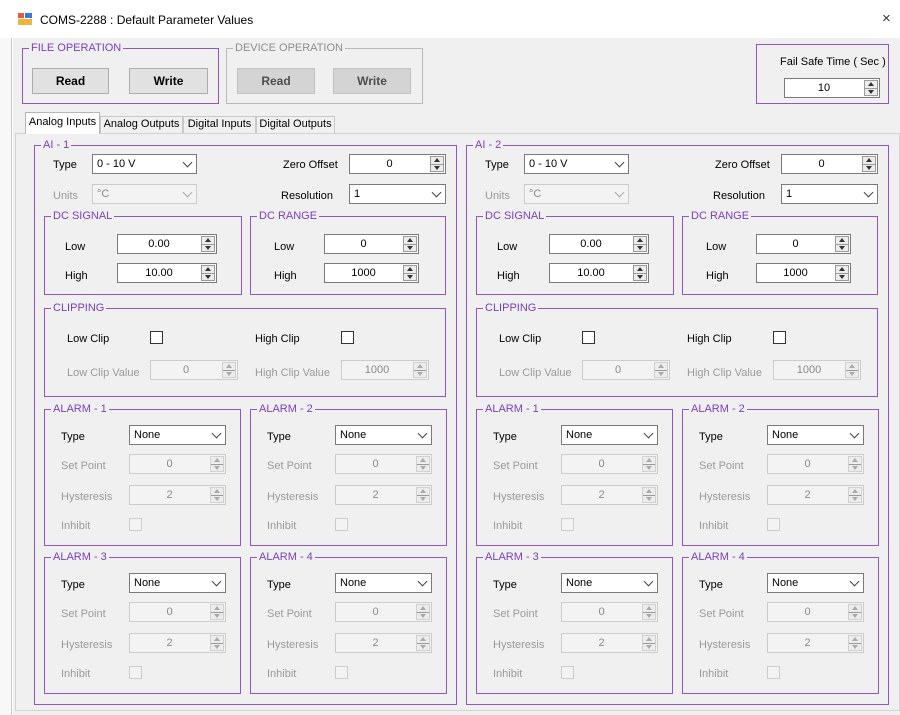 The height and width of the screenshot is (715, 900). I want to click on ai2-resolution-select: 1, so click(829, 194).